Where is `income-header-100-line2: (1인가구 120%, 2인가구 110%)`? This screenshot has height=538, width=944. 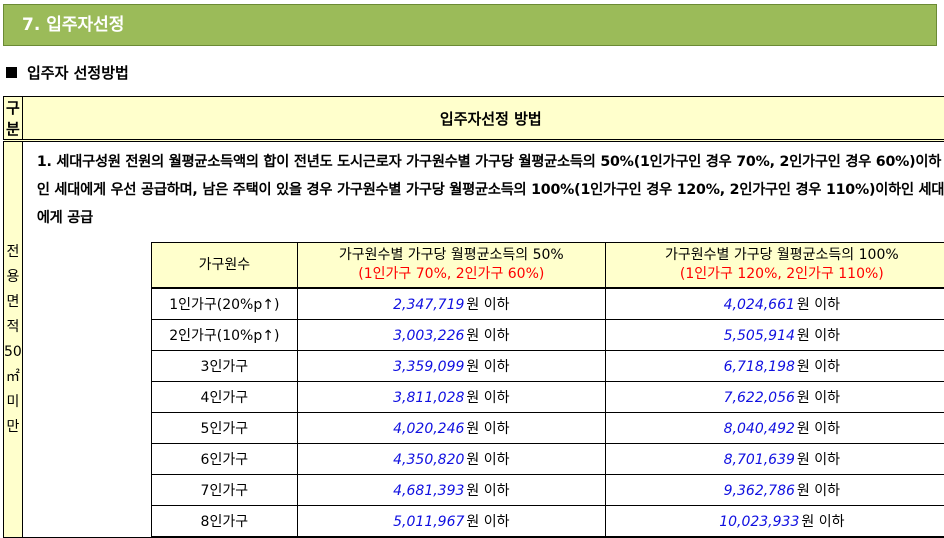 income-header-100-line2: (1인가구 120%, 2인가구 110%) is located at coordinates (781, 274).